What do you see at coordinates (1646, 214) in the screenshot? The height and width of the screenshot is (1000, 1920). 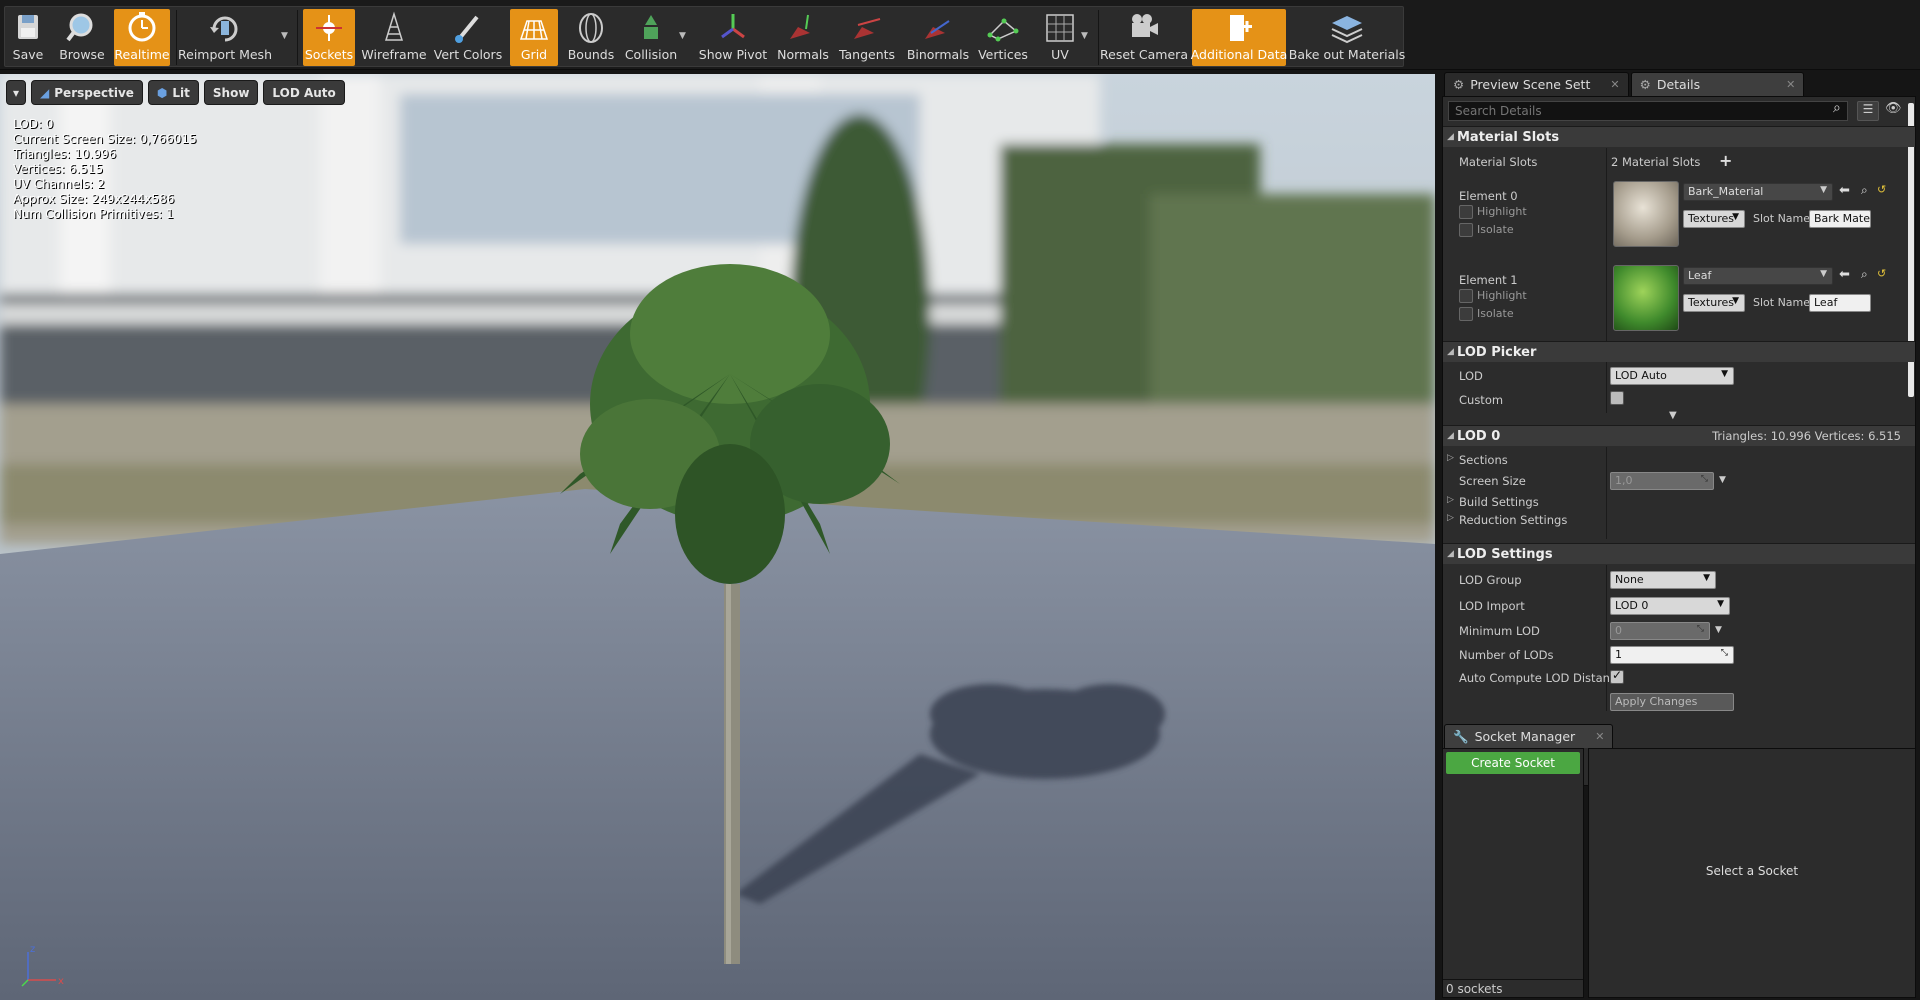 I see `bark-material-thumbnail` at bounding box center [1646, 214].